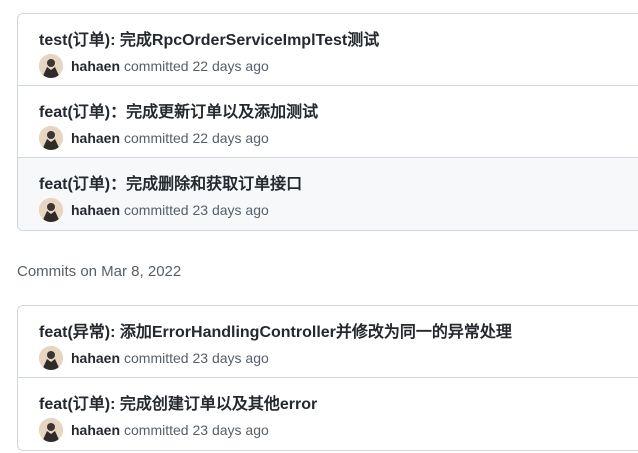 This screenshot has width=638, height=453. I want to click on commit-title-link: feat(订单)：完成删除和获取订单接口, so click(170, 182).